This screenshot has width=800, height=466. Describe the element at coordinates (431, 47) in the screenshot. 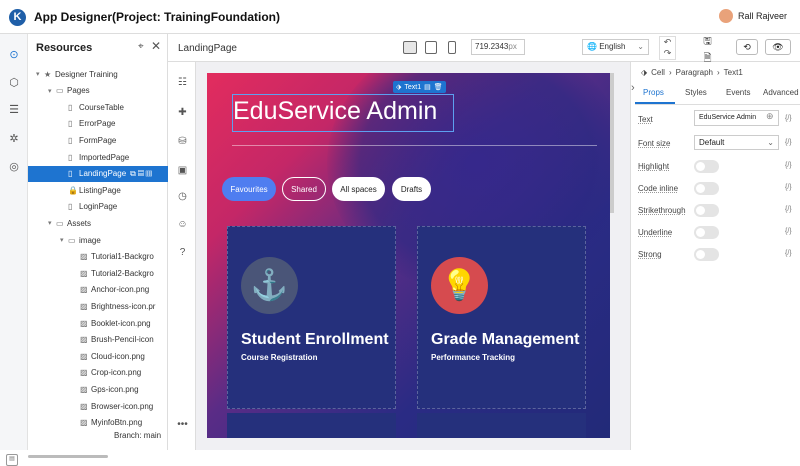

I see `tablet-view-icon` at that location.